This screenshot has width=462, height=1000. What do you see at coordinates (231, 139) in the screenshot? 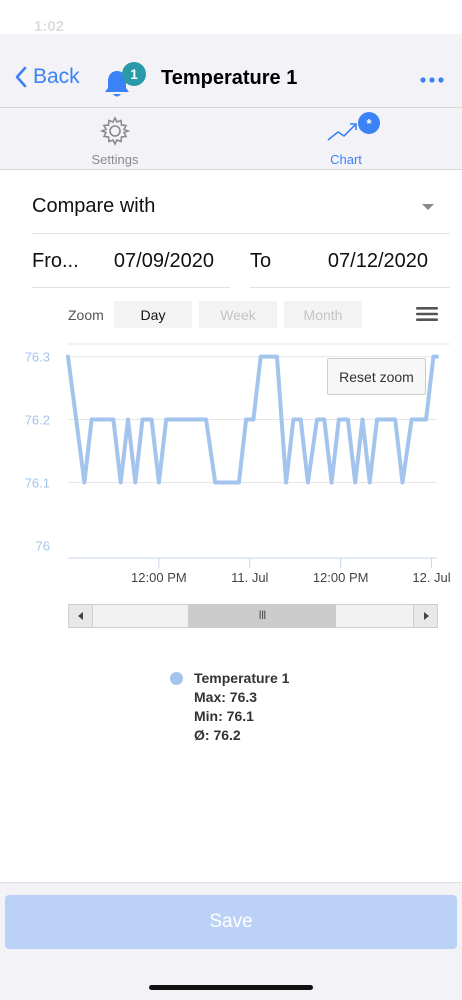
I see `tab-bar: Settings * Chart` at bounding box center [231, 139].